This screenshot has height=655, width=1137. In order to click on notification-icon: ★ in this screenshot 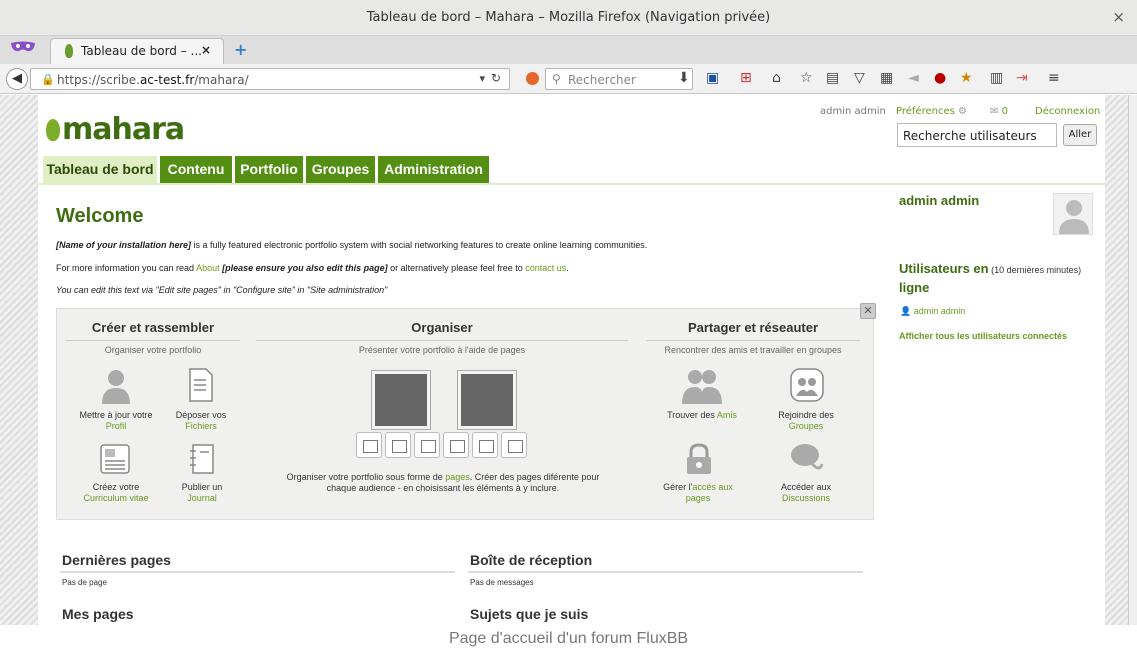, I will do `click(966, 78)`.